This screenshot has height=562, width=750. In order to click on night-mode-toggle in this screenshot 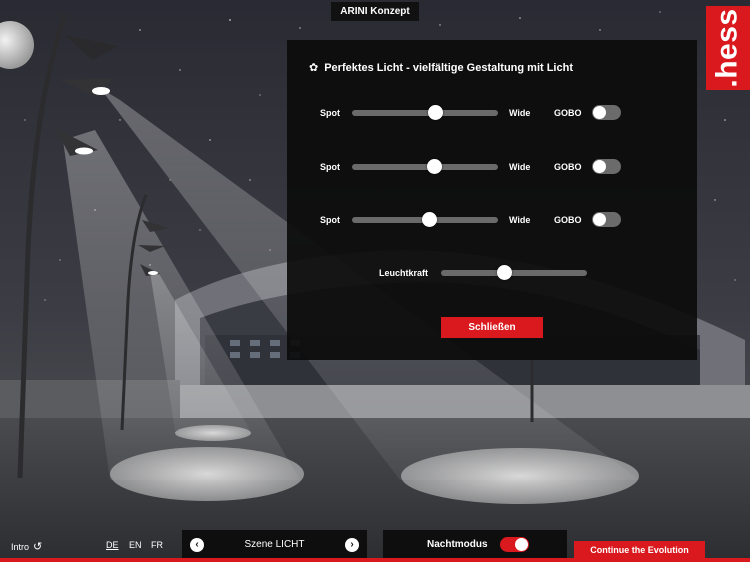, I will do `click(514, 544)`.